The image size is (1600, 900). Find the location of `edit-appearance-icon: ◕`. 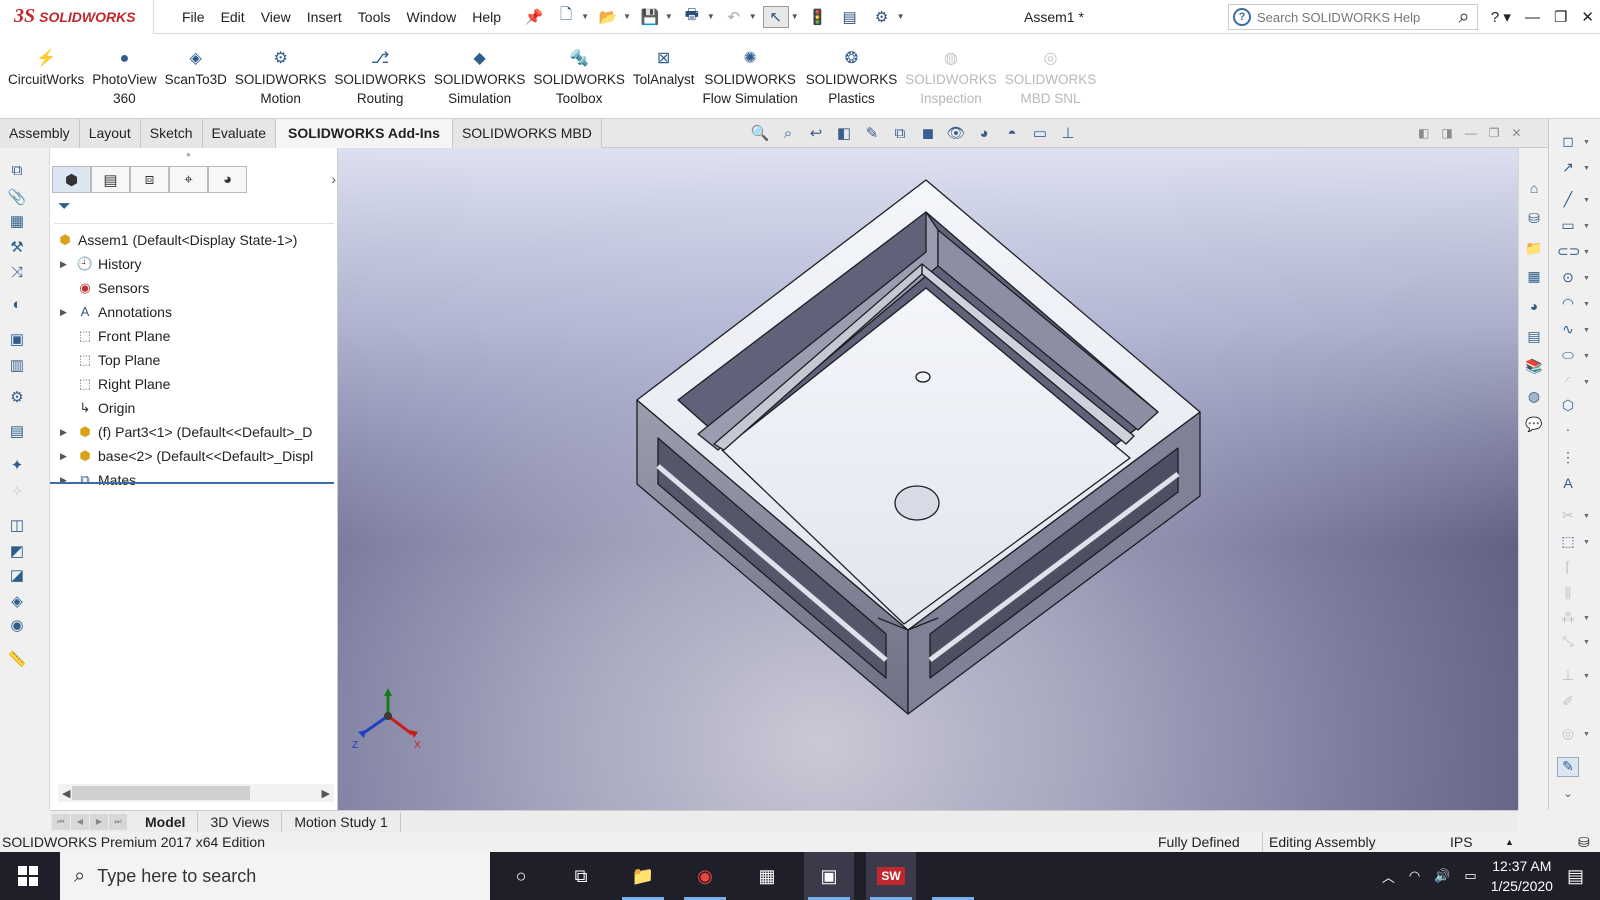

edit-appearance-icon: ◕ is located at coordinates (984, 133).